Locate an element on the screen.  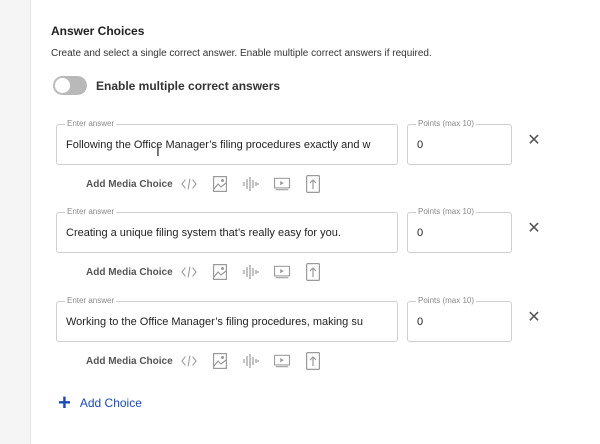
toggle-label: Enable multiple correct answers is located at coordinates (188, 85).